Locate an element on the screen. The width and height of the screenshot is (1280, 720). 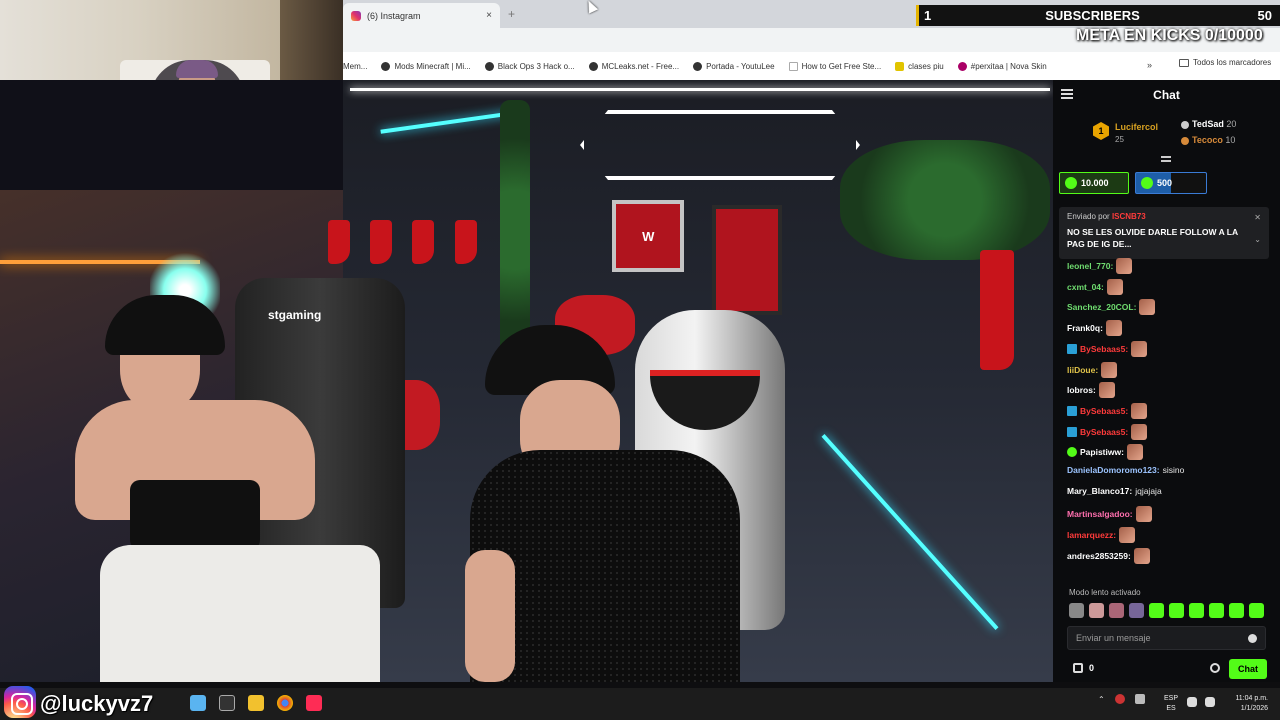
gear-icon is located at coordinates (1215, 668).